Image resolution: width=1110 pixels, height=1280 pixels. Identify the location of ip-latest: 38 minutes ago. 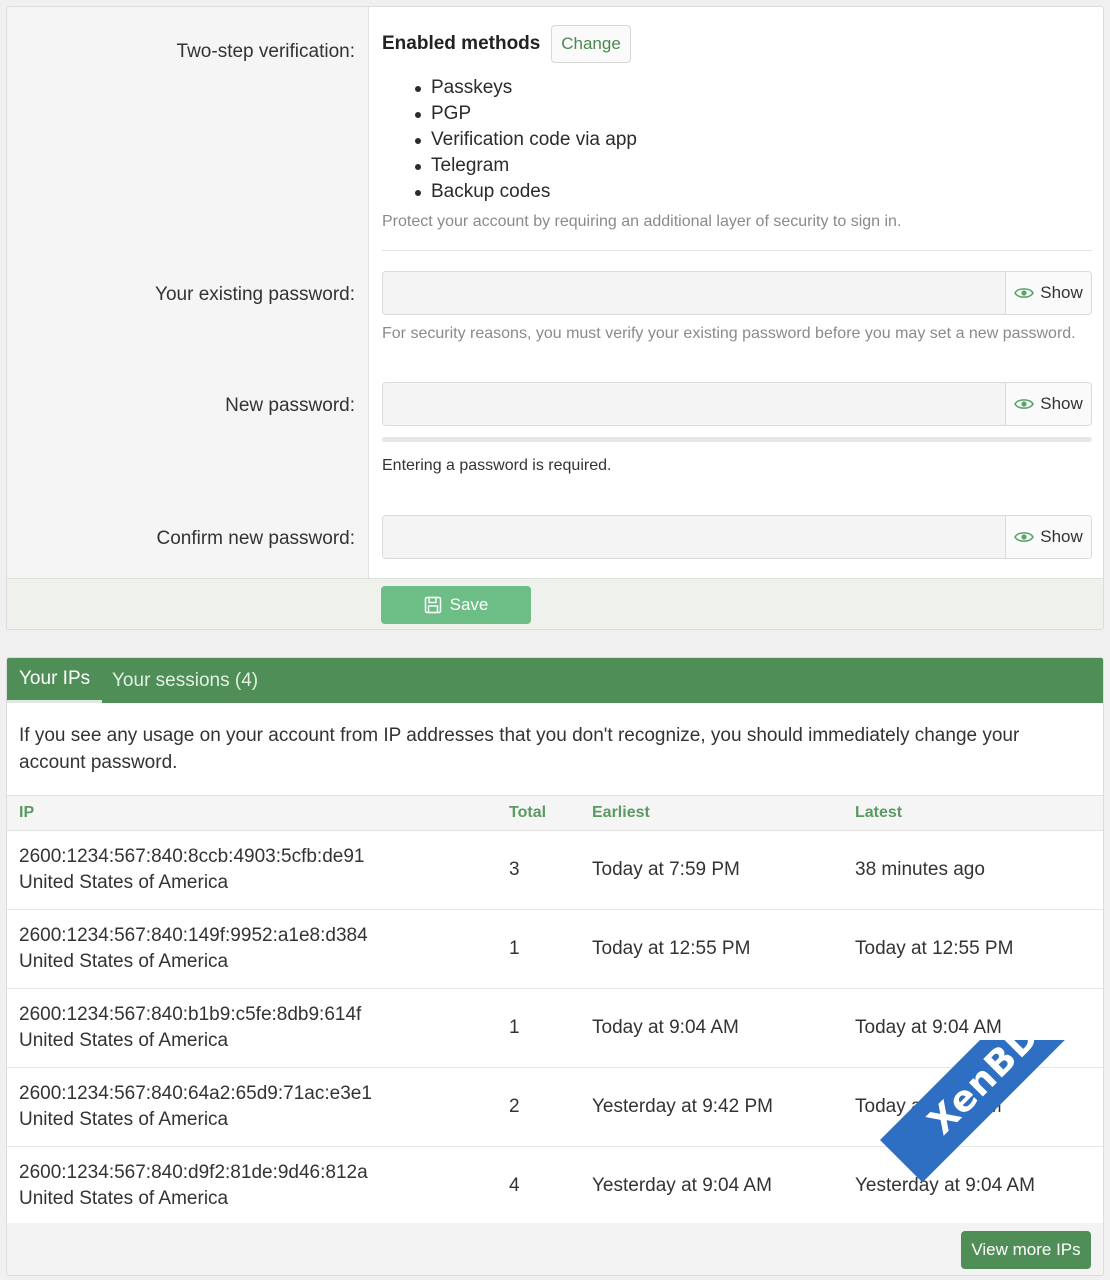
(920, 869).